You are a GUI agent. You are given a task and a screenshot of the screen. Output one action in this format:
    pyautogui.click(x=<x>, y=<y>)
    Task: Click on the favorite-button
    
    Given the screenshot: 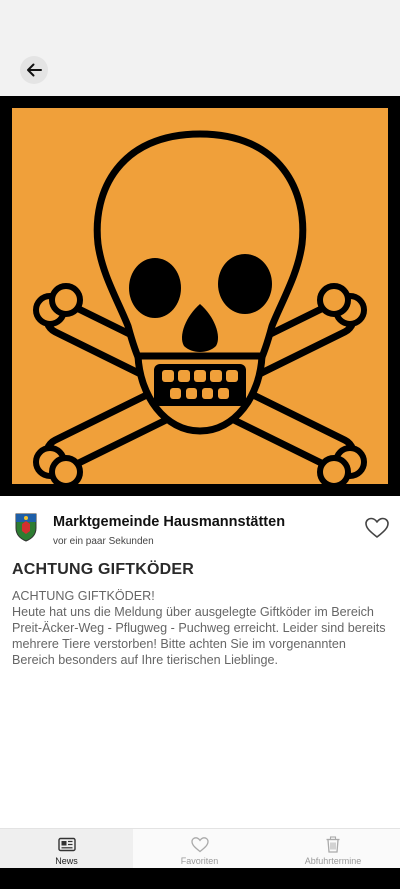 What is the action you would take?
    pyautogui.click(x=377, y=528)
    